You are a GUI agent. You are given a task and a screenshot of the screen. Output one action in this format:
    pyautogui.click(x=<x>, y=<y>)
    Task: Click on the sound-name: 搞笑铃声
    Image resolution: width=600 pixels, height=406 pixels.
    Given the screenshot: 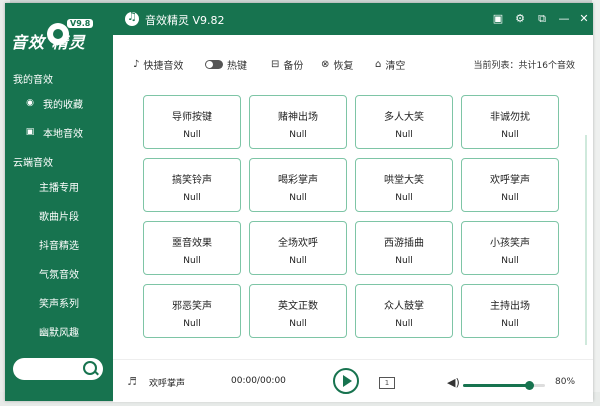 What is the action you would take?
    pyautogui.click(x=192, y=180)
    